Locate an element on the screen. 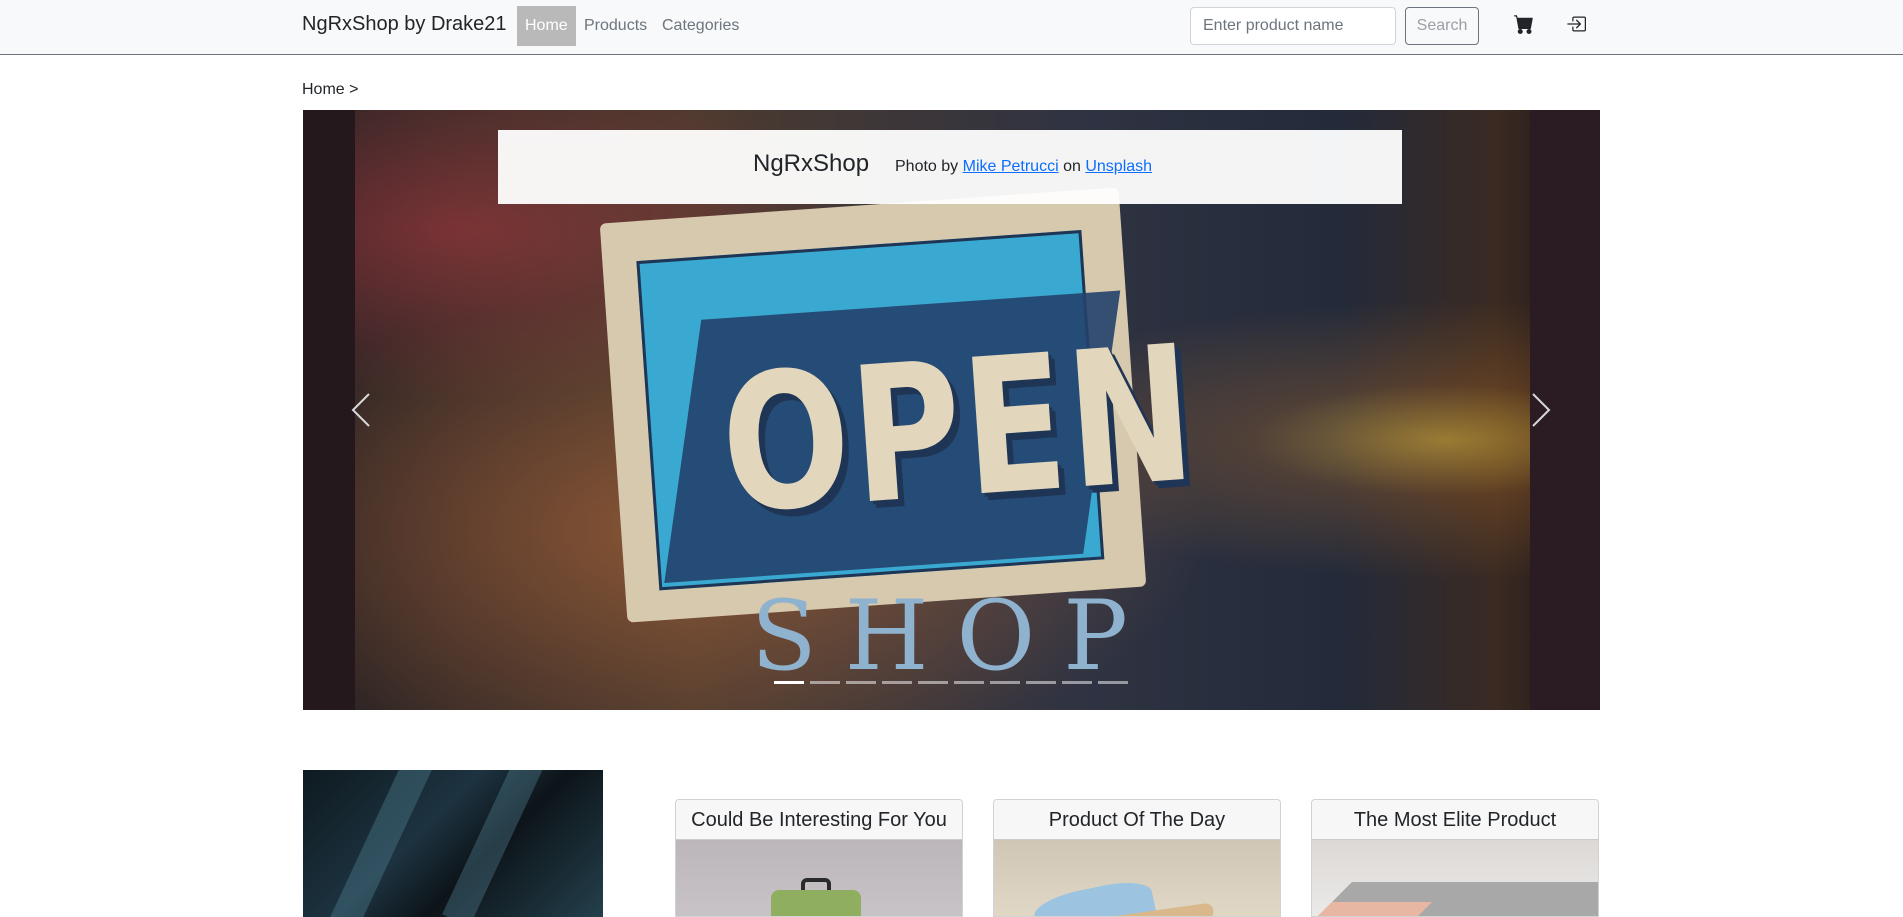 The image size is (1903, 917). author-link: Mike Petrucci is located at coordinates (1011, 166).